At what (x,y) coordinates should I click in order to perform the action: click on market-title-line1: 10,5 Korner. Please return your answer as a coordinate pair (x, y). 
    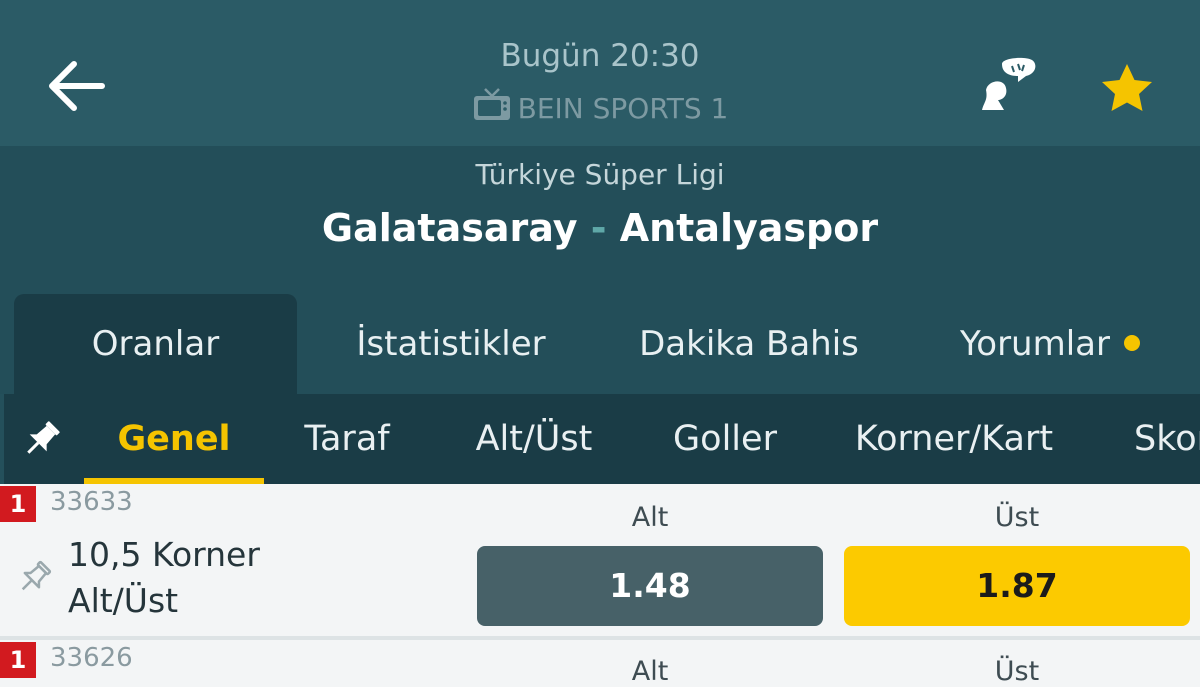
    Looking at the image, I should click on (164, 554).